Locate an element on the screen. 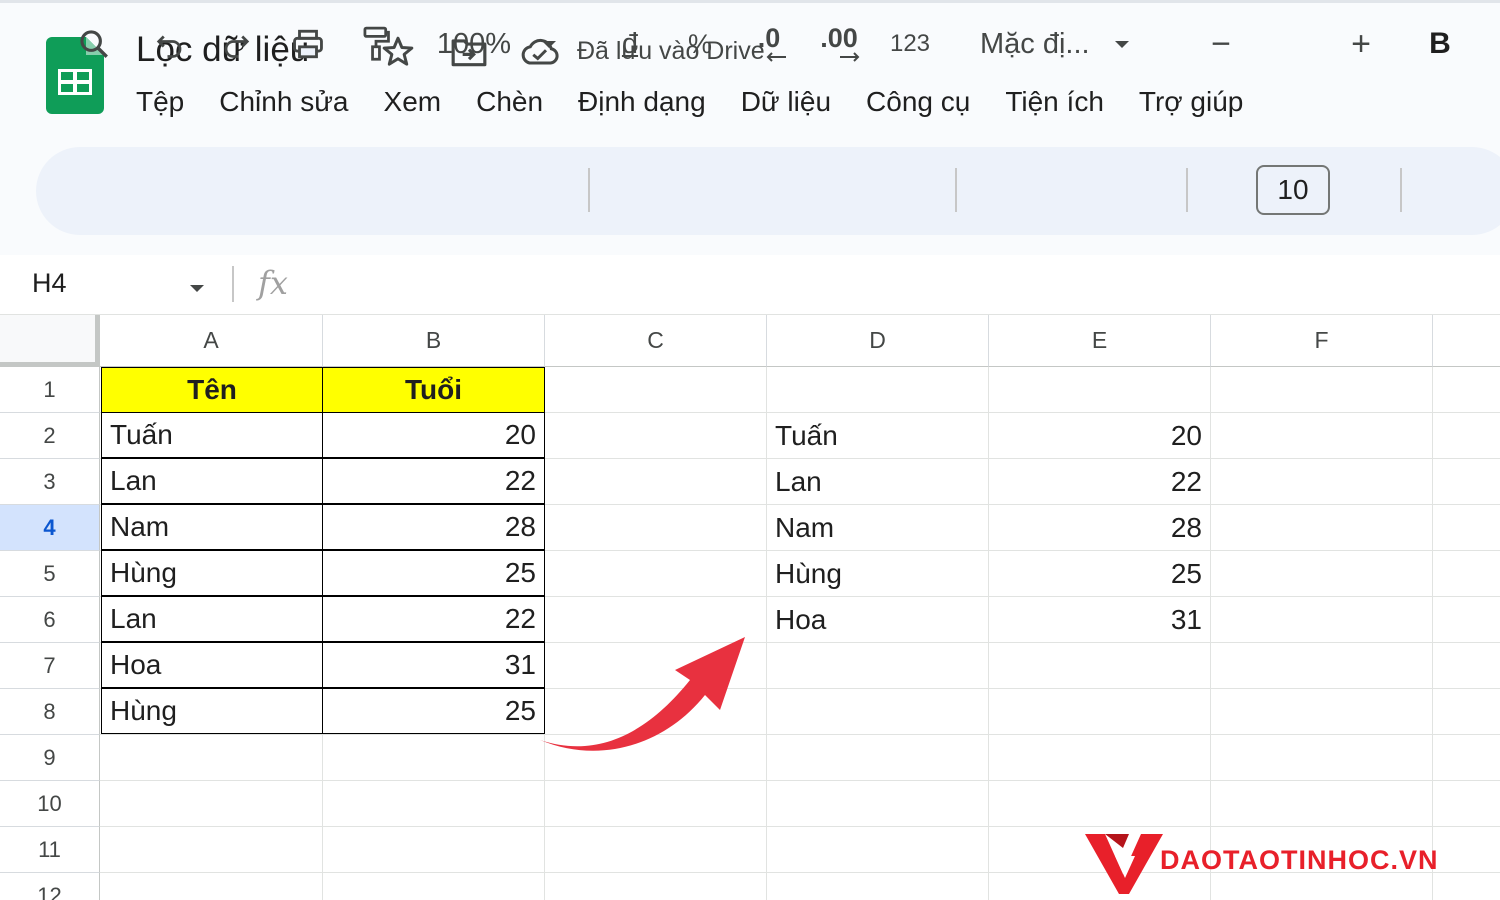  decrease-decimal-label: .0 is located at coordinates (769, 38).